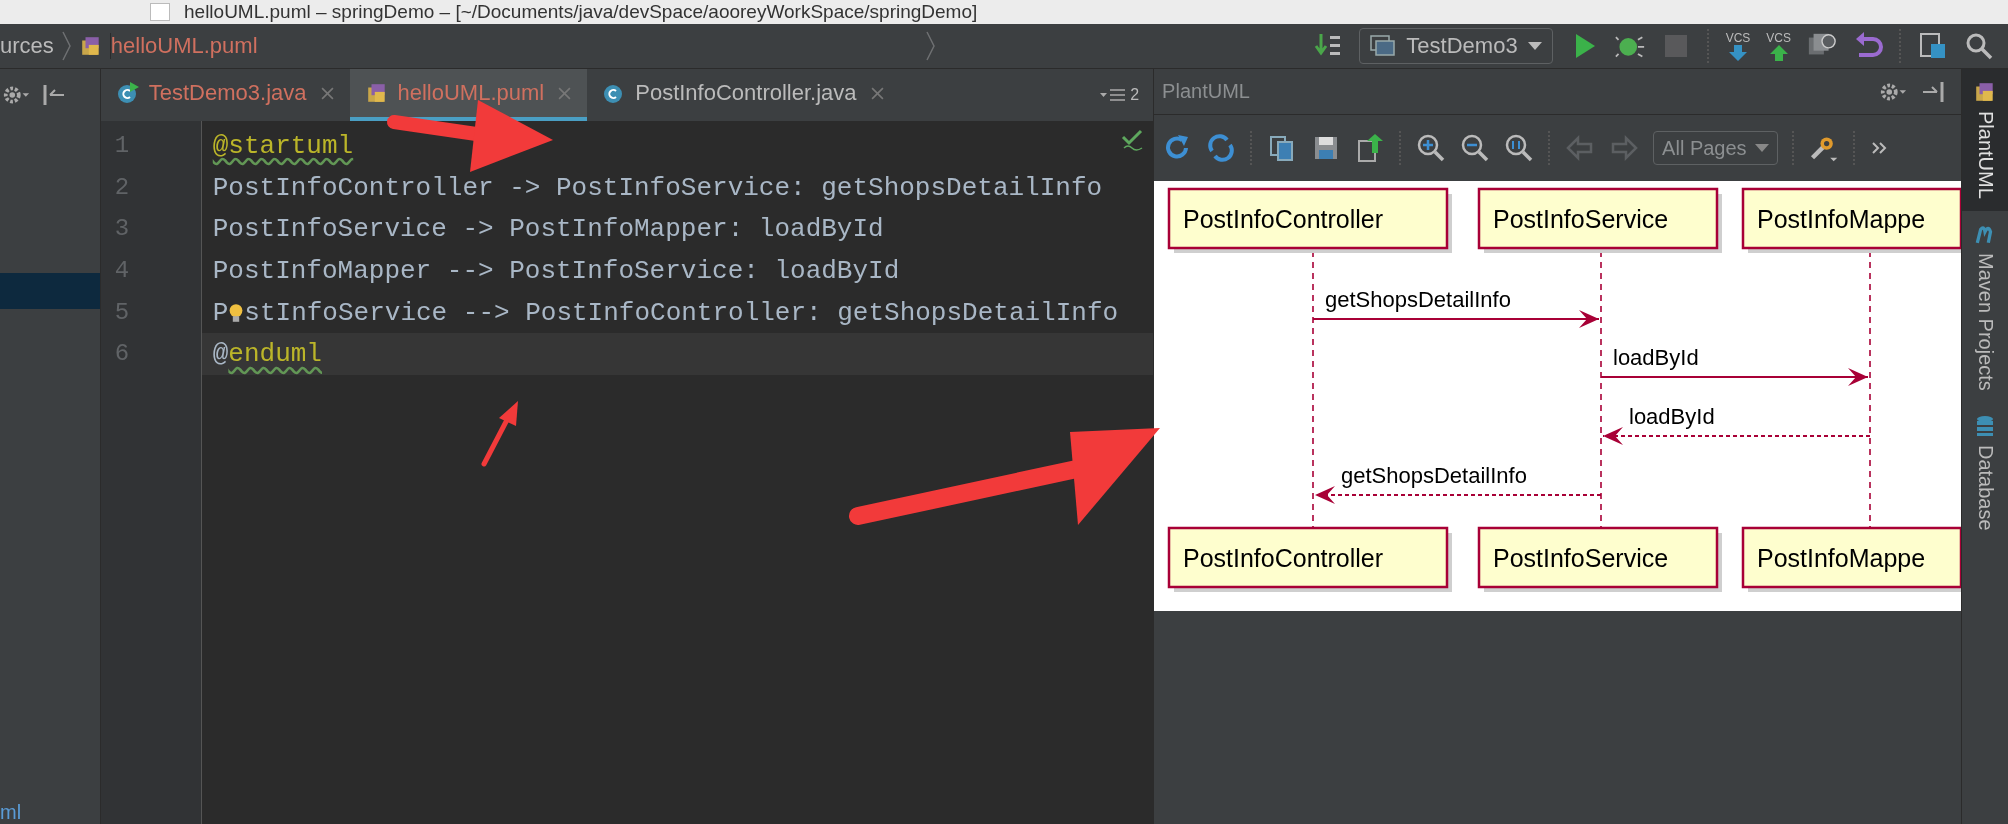 Image resolution: width=2008 pixels, height=824 pixels. I want to click on up-arrow-icon, so click(1778, 52).